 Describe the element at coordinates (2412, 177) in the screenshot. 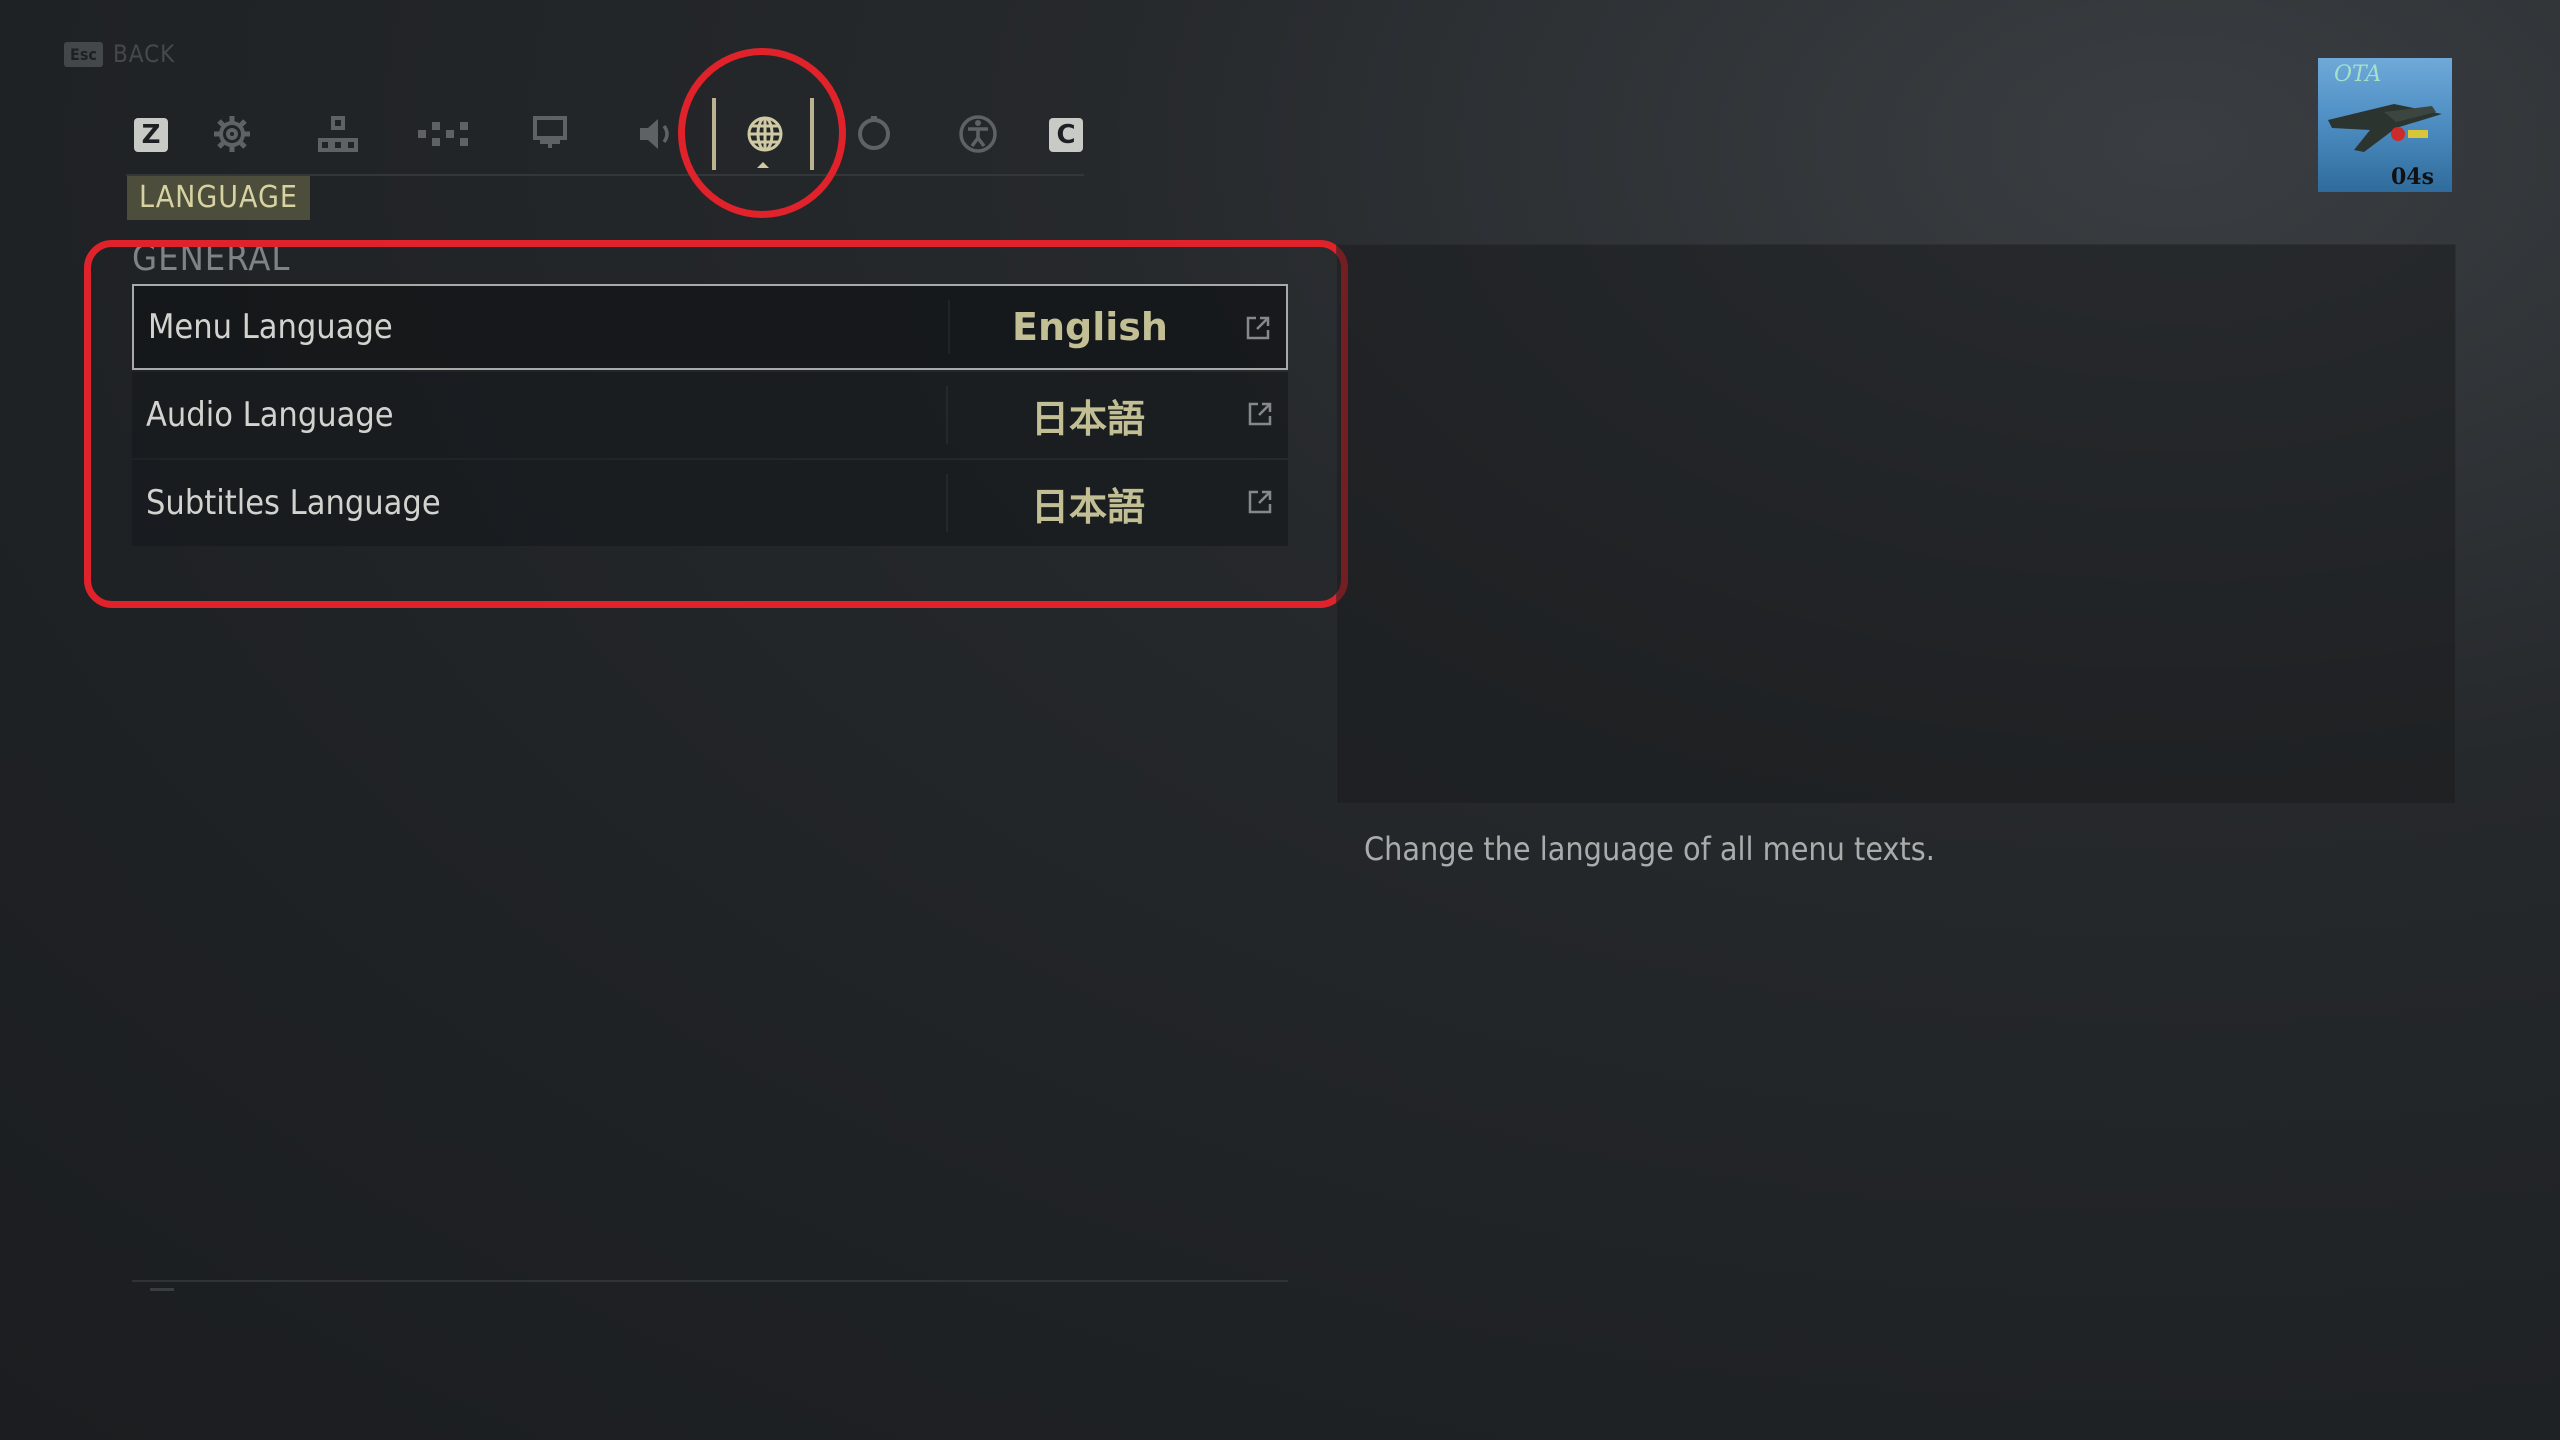

I see `thumbnail-timer: 04s` at that location.